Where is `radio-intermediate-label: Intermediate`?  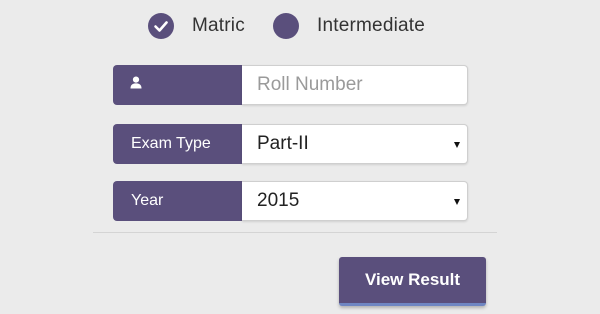
radio-intermediate-label: Intermediate is located at coordinates (371, 25).